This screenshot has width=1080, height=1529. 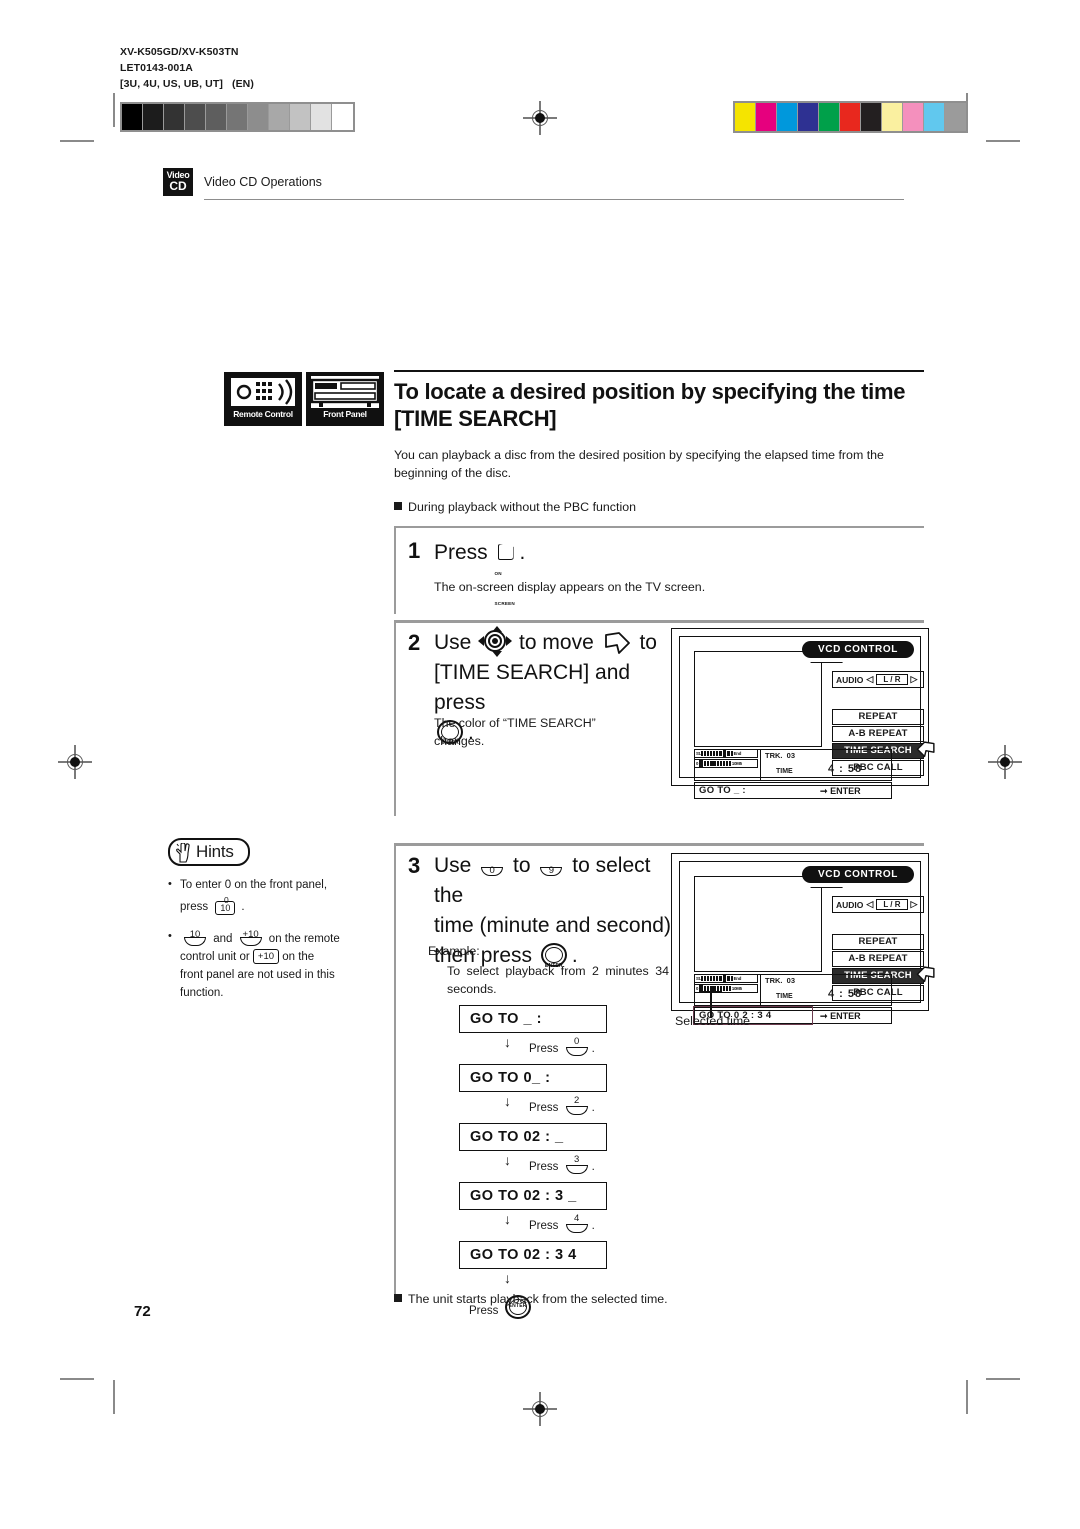 I want to click on goto-arrow-row-4: ↓ Press 4., so click(x=579, y=1225).